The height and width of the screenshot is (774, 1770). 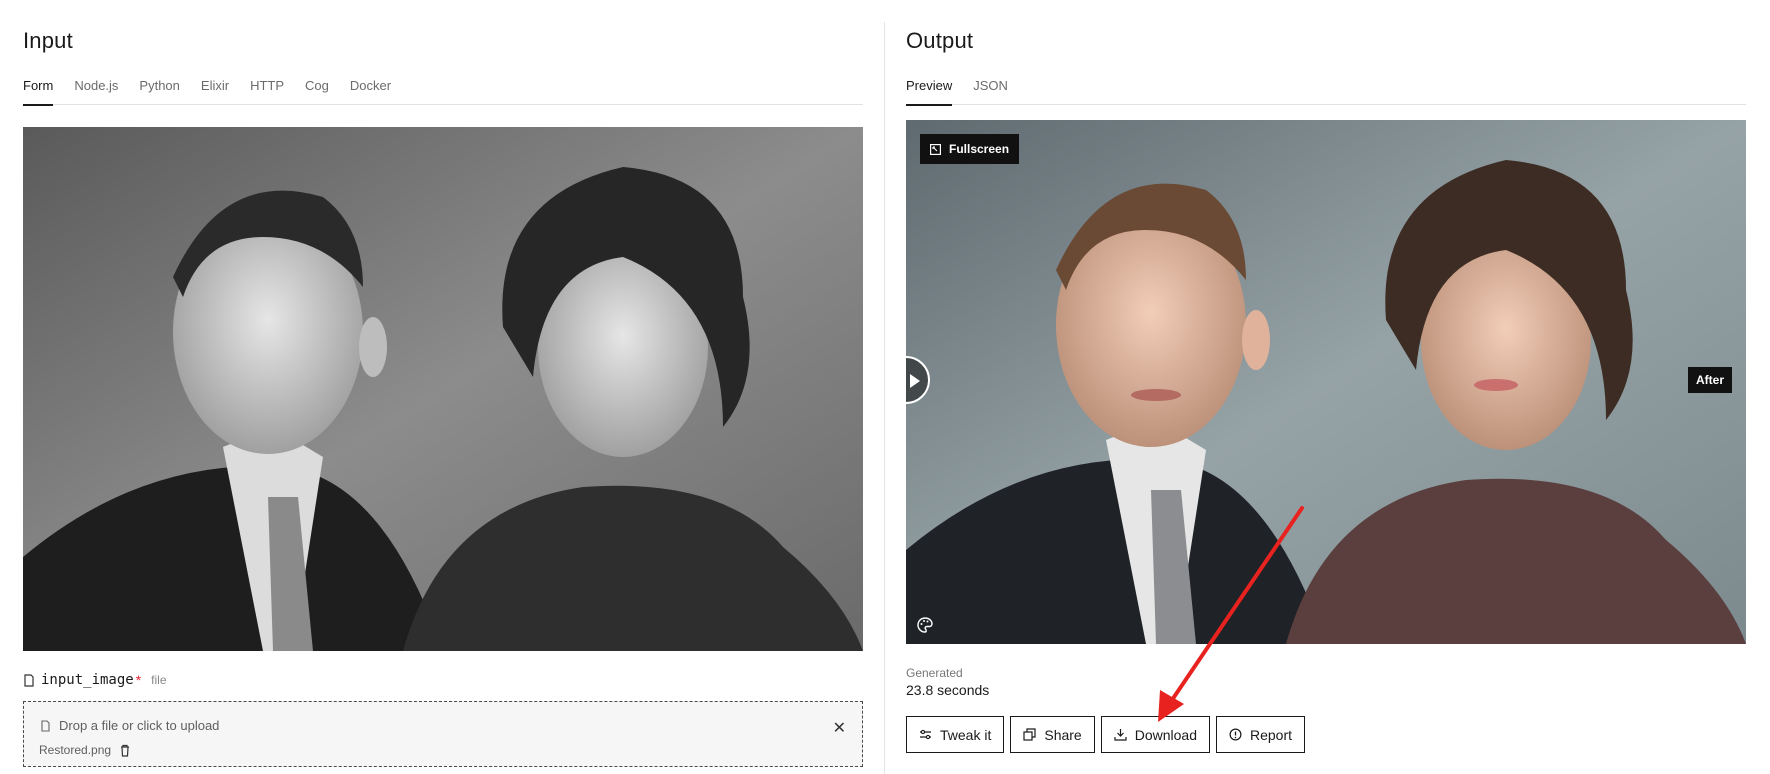 I want to click on dropzone-hint-text: Drop a file or click to upload, so click(x=139, y=725).